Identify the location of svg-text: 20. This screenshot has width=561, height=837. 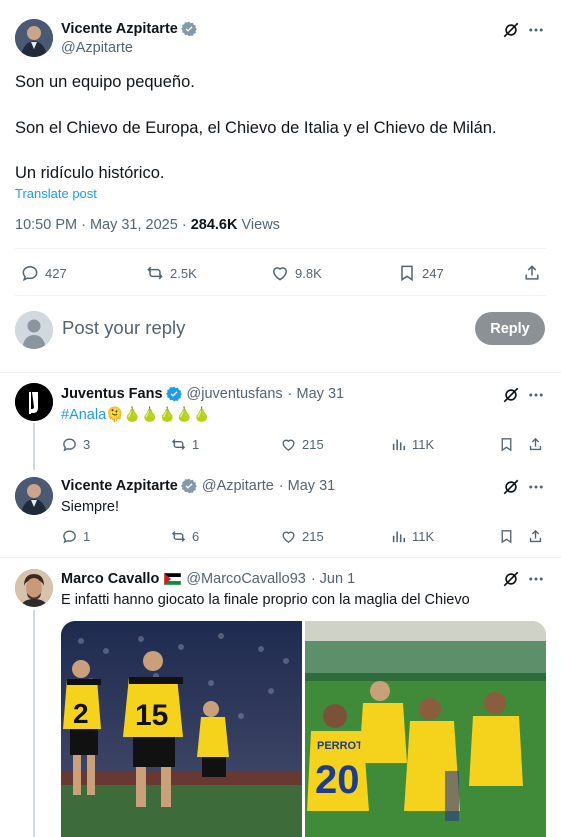
(337, 780).